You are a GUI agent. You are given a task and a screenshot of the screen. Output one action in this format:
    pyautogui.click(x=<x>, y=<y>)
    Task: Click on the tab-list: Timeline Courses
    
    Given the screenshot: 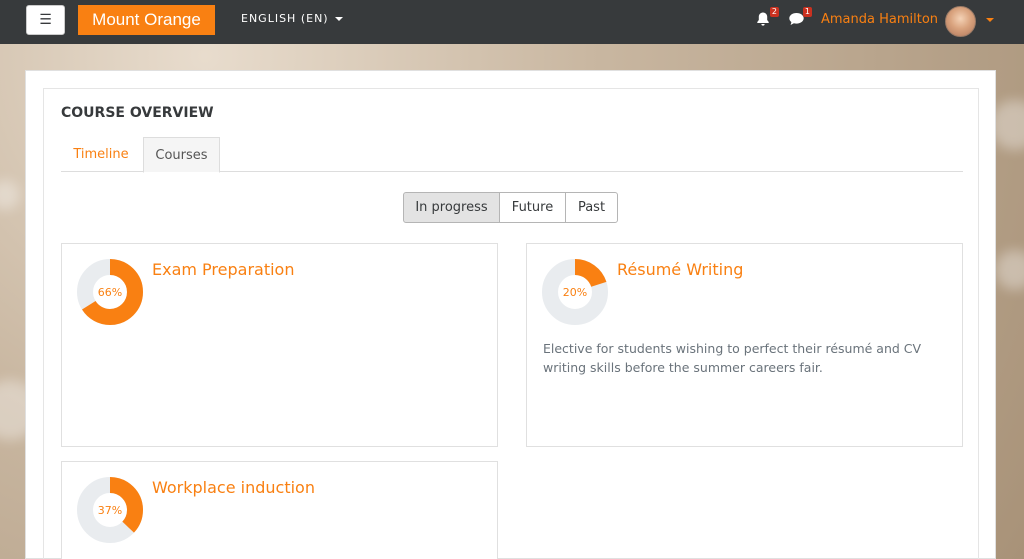 What is the action you would take?
    pyautogui.click(x=512, y=155)
    